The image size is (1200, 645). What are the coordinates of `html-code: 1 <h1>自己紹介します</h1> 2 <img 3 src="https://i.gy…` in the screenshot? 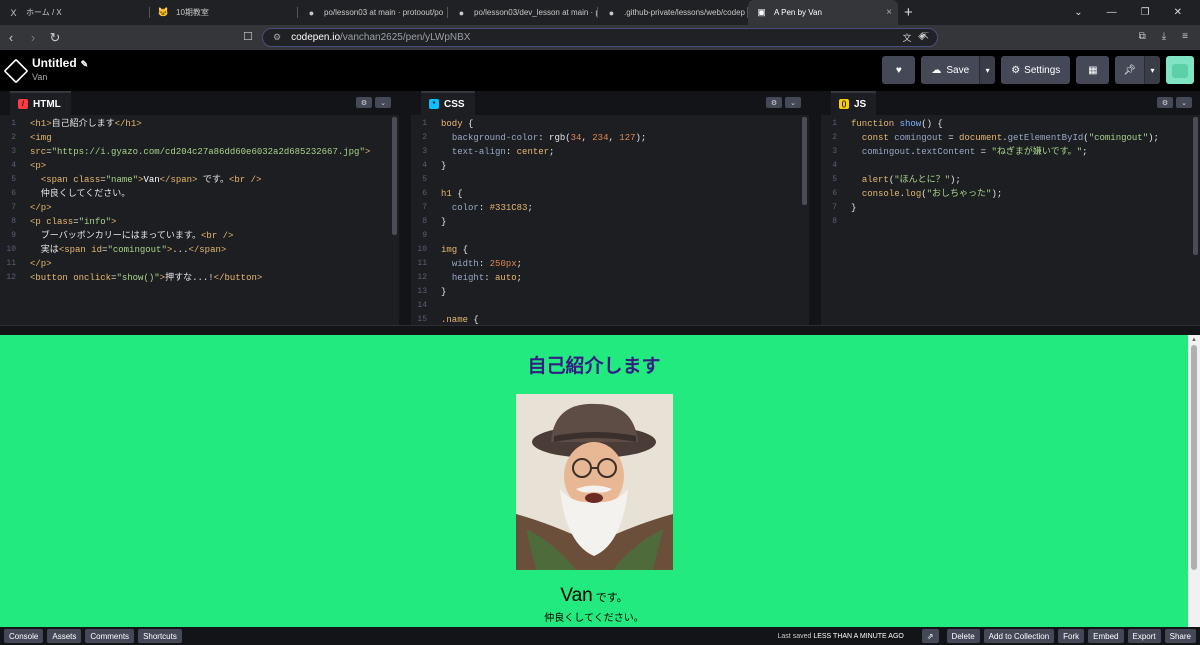 It's located at (199, 221).